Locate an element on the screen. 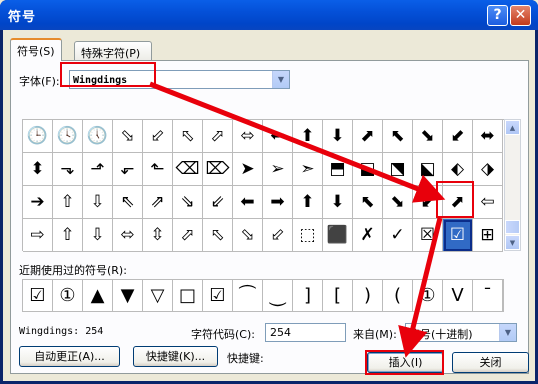 The image size is (538, 384). symbol-cell: ⬗ is located at coordinates (488, 169).